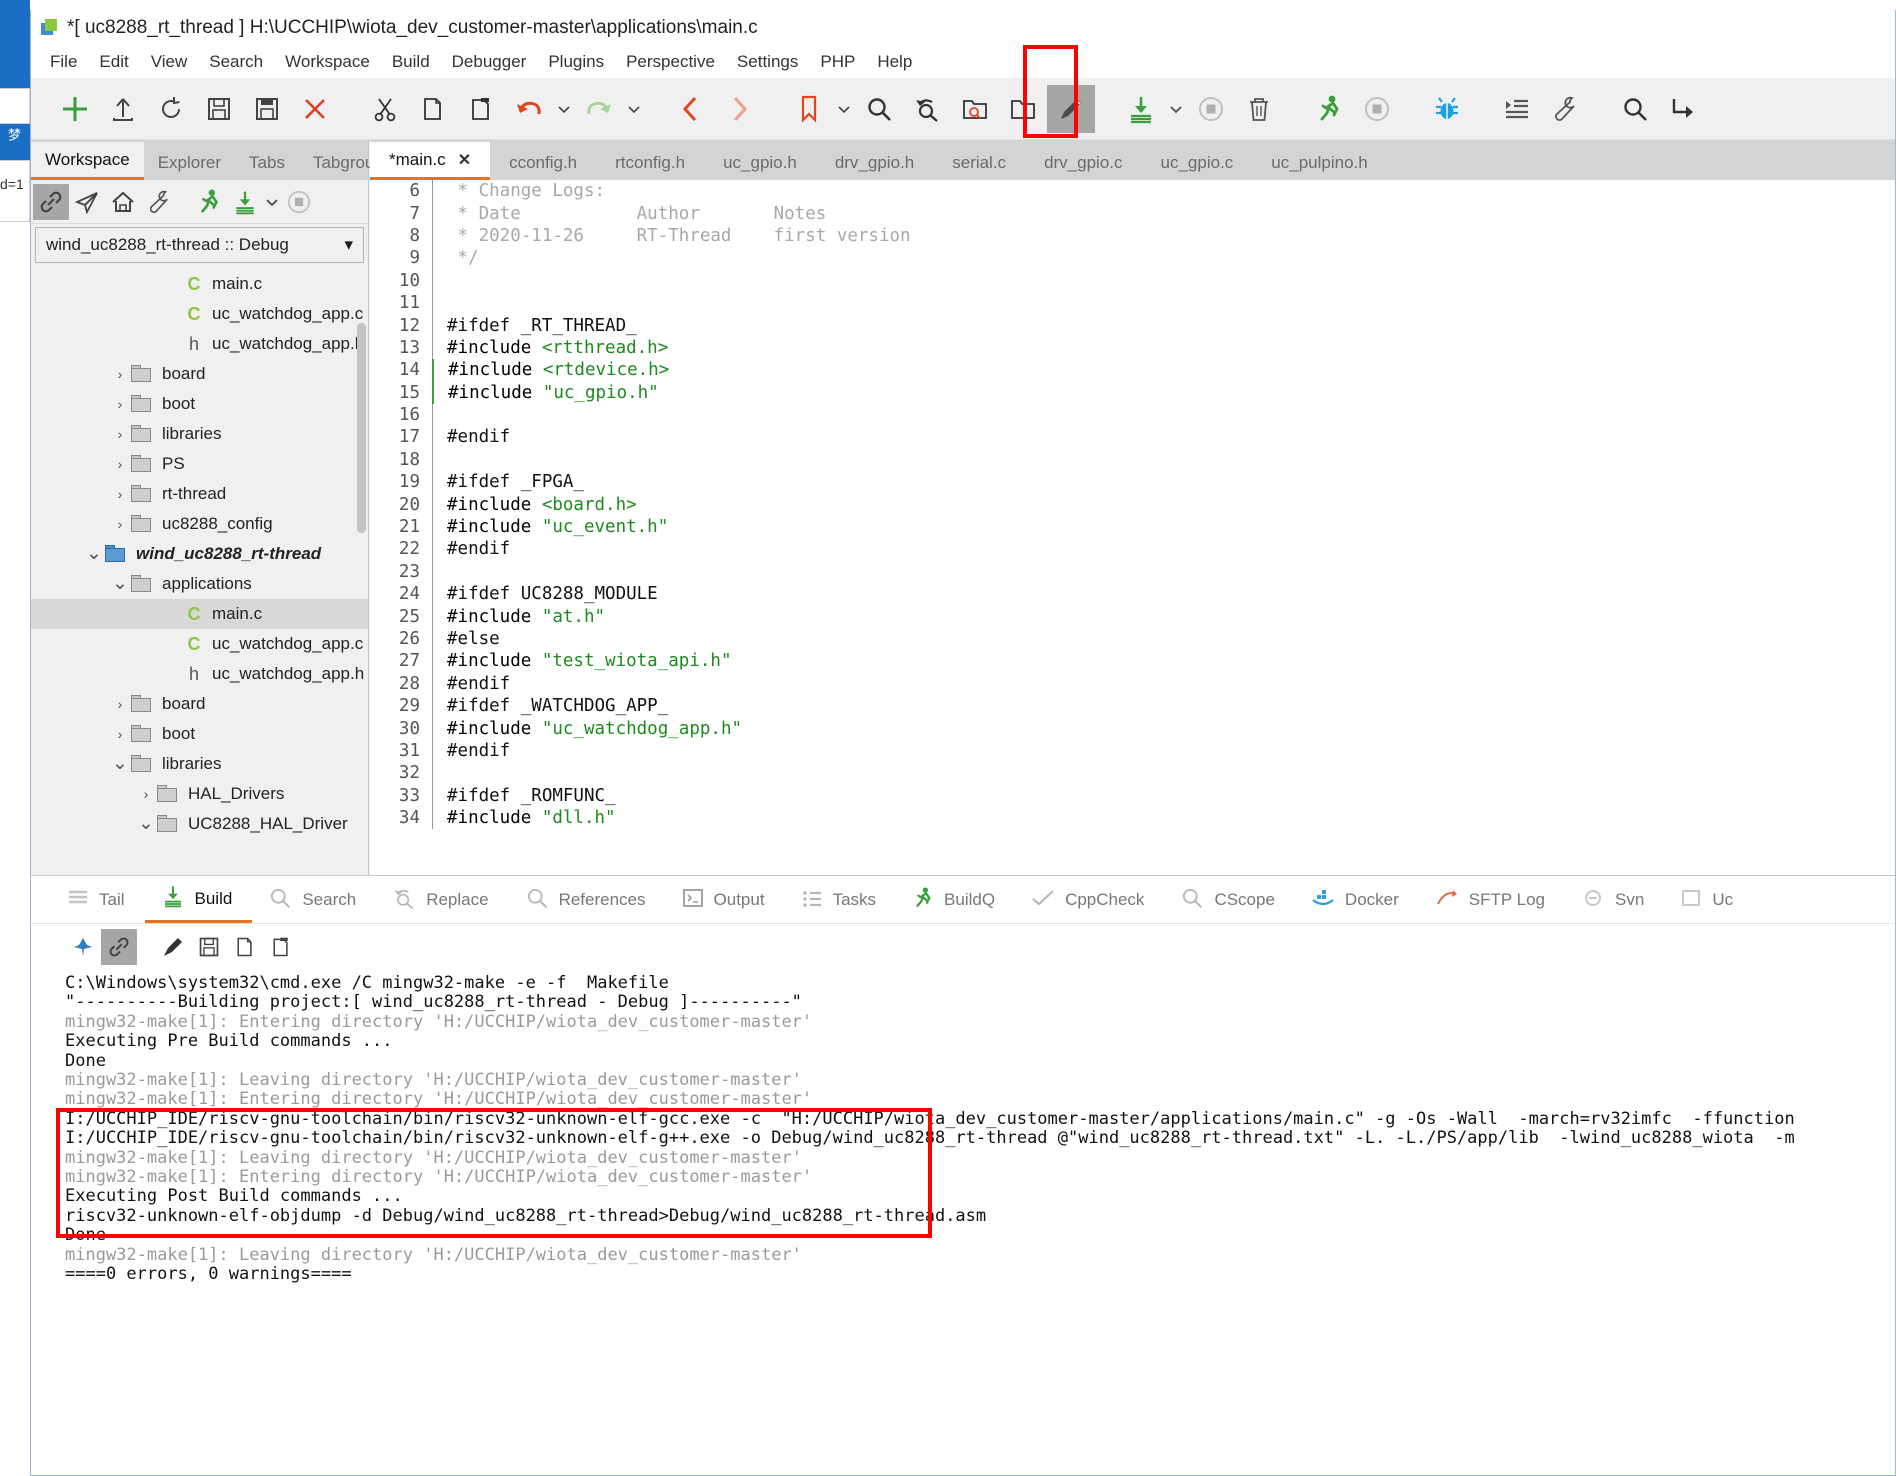 Image resolution: width=1896 pixels, height=1476 pixels. I want to click on tree-item: ⌄ applications, so click(199, 584).